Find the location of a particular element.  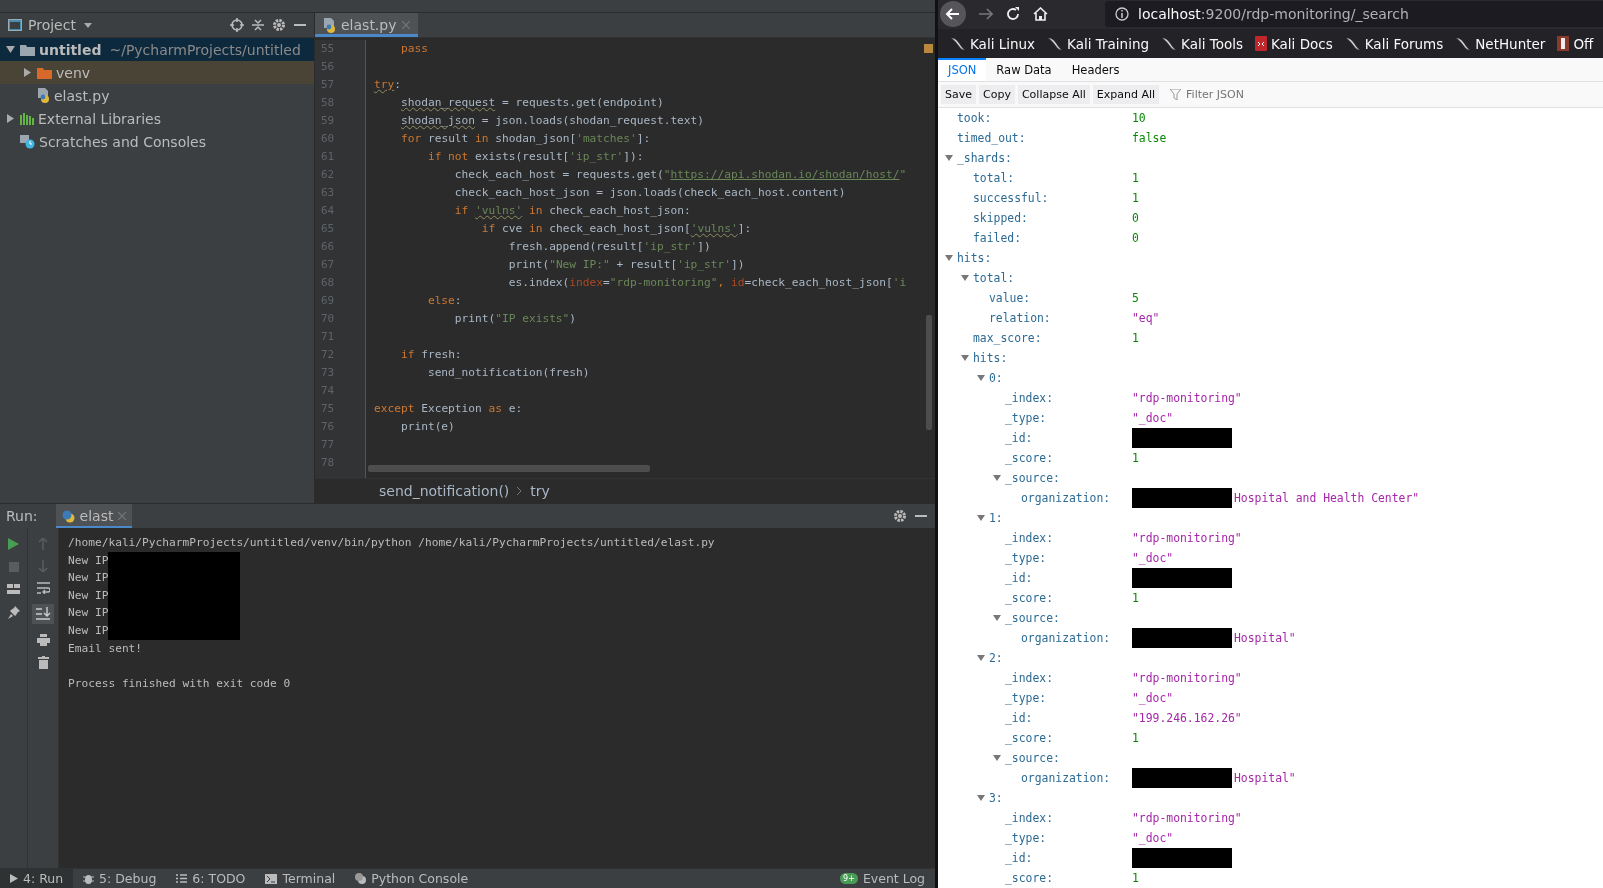

toolbar-button: Save is located at coordinates (958, 95).